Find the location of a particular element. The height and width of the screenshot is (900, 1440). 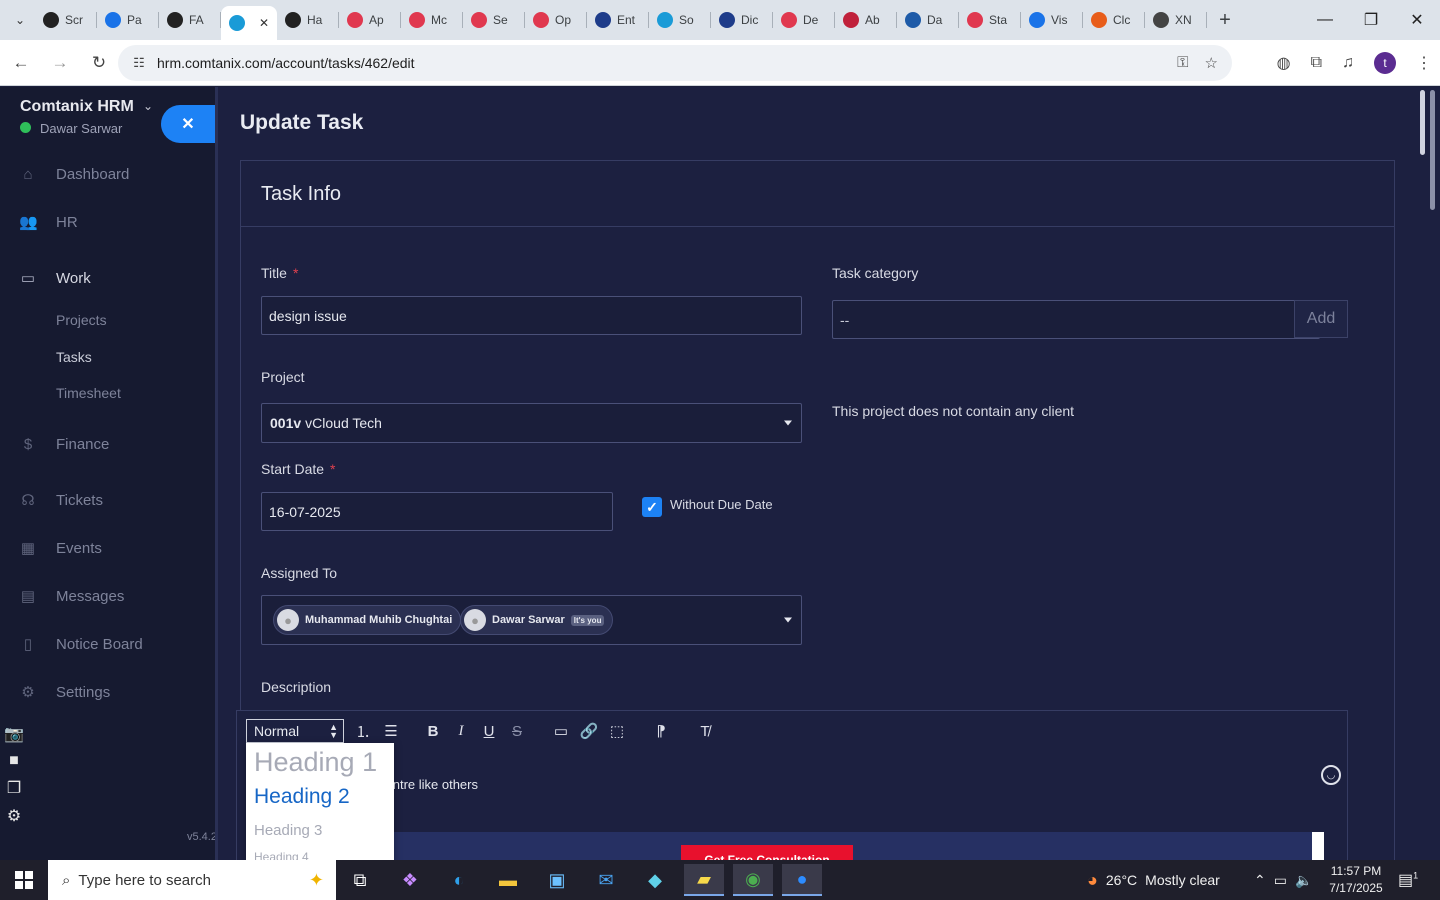

site-info-icon: ☷ is located at coordinates (139, 63).